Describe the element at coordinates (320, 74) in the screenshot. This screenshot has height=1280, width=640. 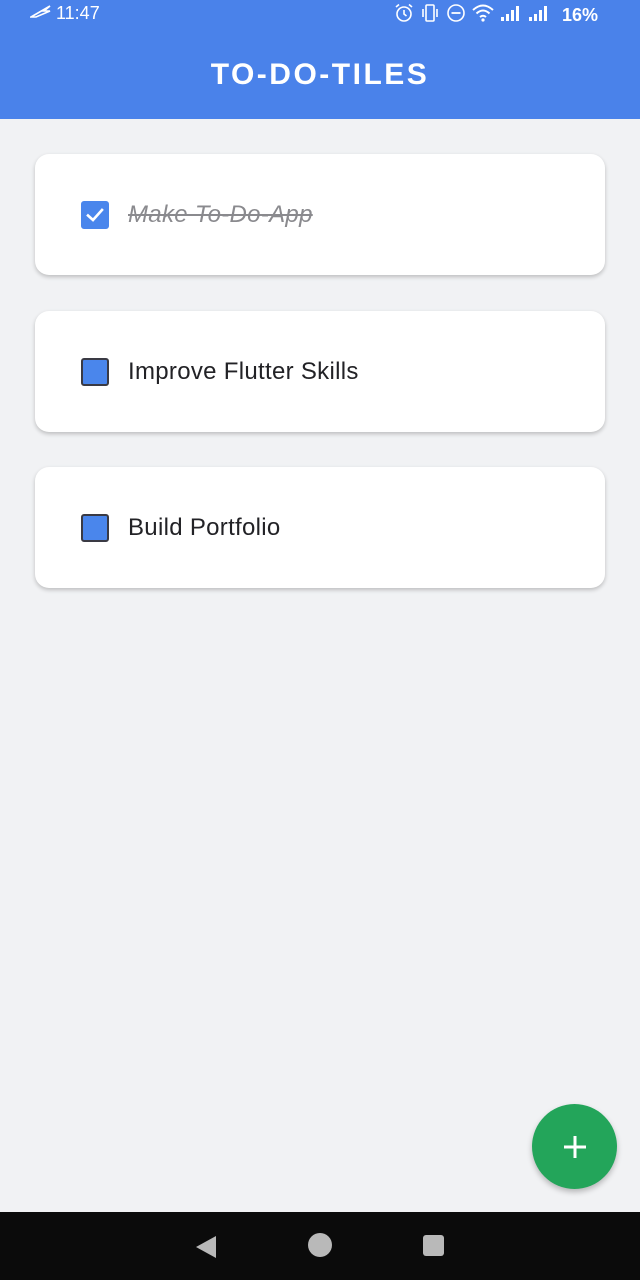
I see `page-title: TO-DO-TILES` at that location.